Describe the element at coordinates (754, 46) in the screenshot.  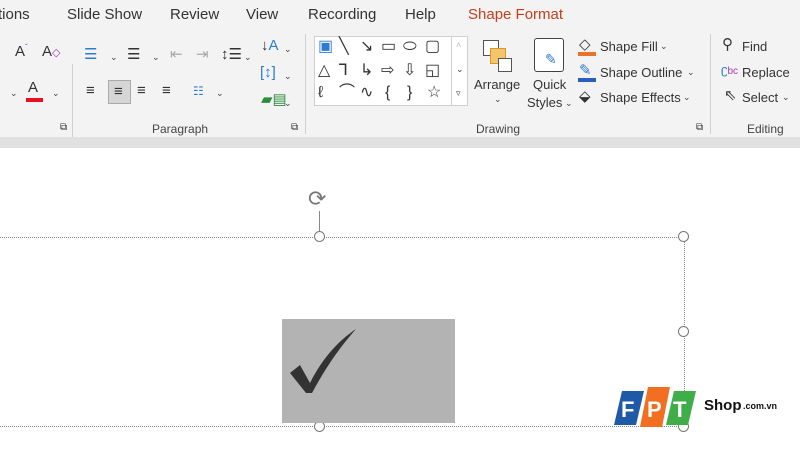
I see `find-button: Find` at that location.